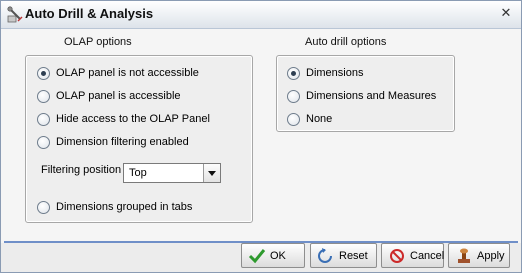 The height and width of the screenshot is (273, 522). What do you see at coordinates (133, 119) in the screenshot?
I see `option-label: Hide access to the OLAP Panel` at bounding box center [133, 119].